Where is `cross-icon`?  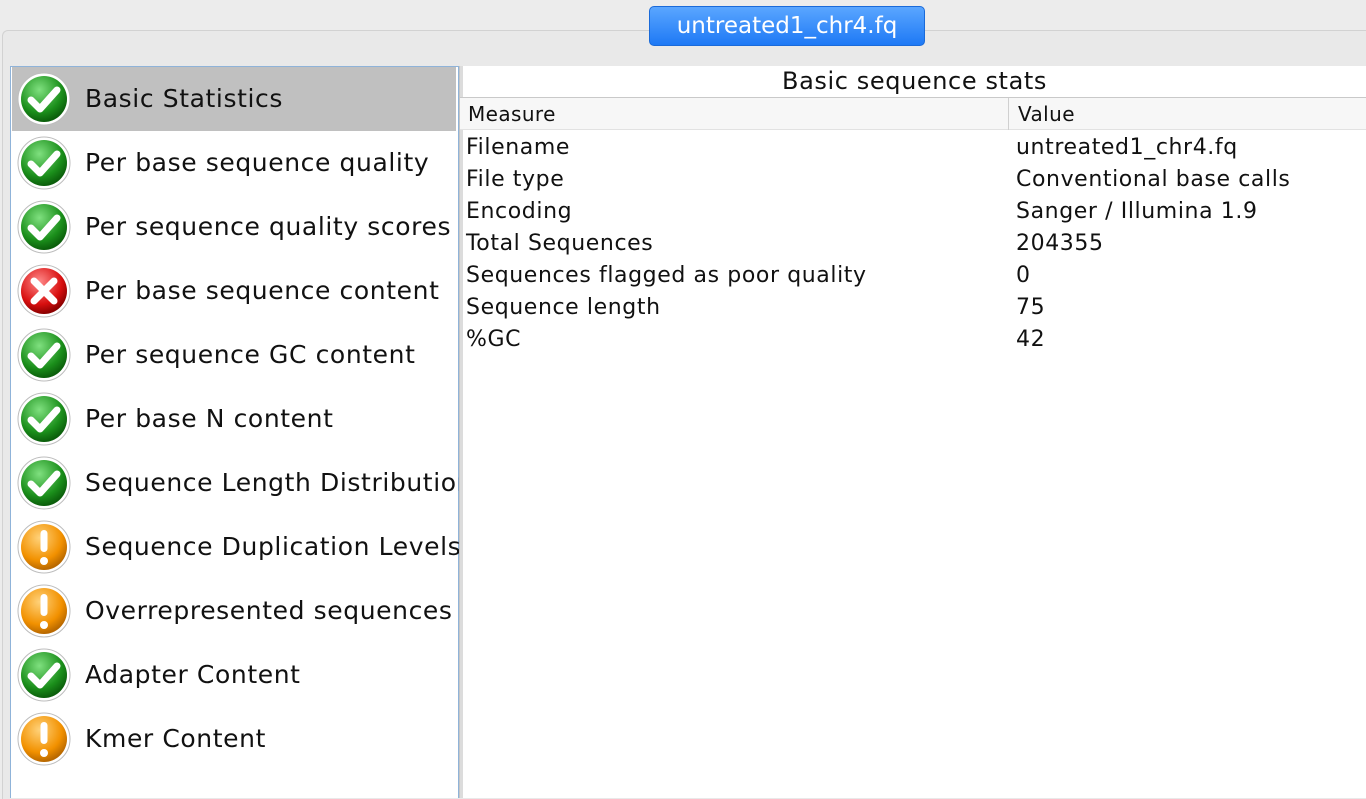 cross-icon is located at coordinates (44, 291).